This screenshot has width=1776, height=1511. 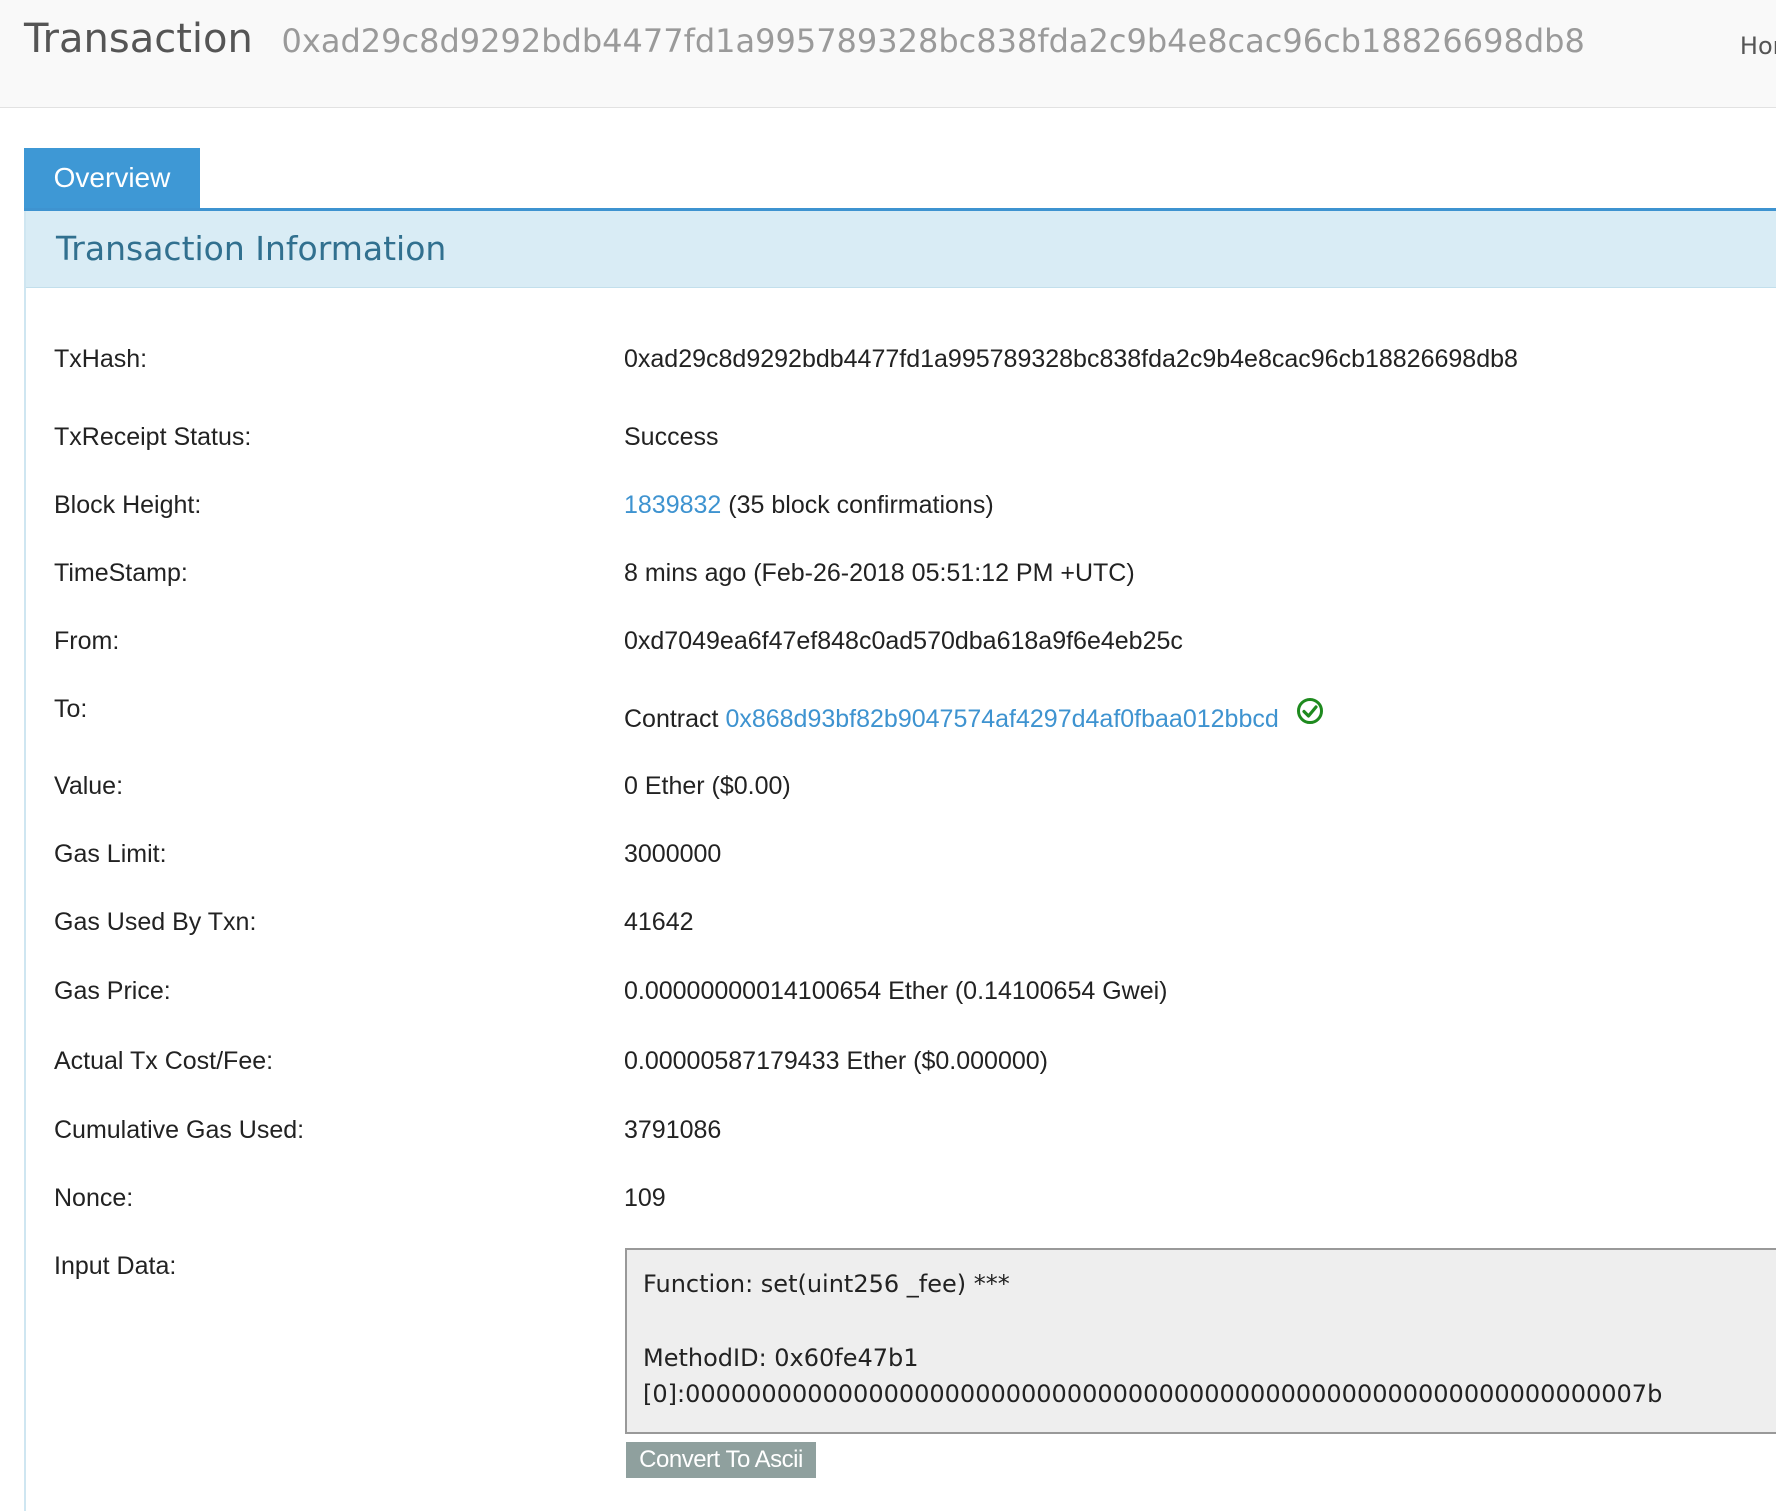 I want to click on block-height-value: 1839832 (35 block confirmations), so click(x=809, y=505).